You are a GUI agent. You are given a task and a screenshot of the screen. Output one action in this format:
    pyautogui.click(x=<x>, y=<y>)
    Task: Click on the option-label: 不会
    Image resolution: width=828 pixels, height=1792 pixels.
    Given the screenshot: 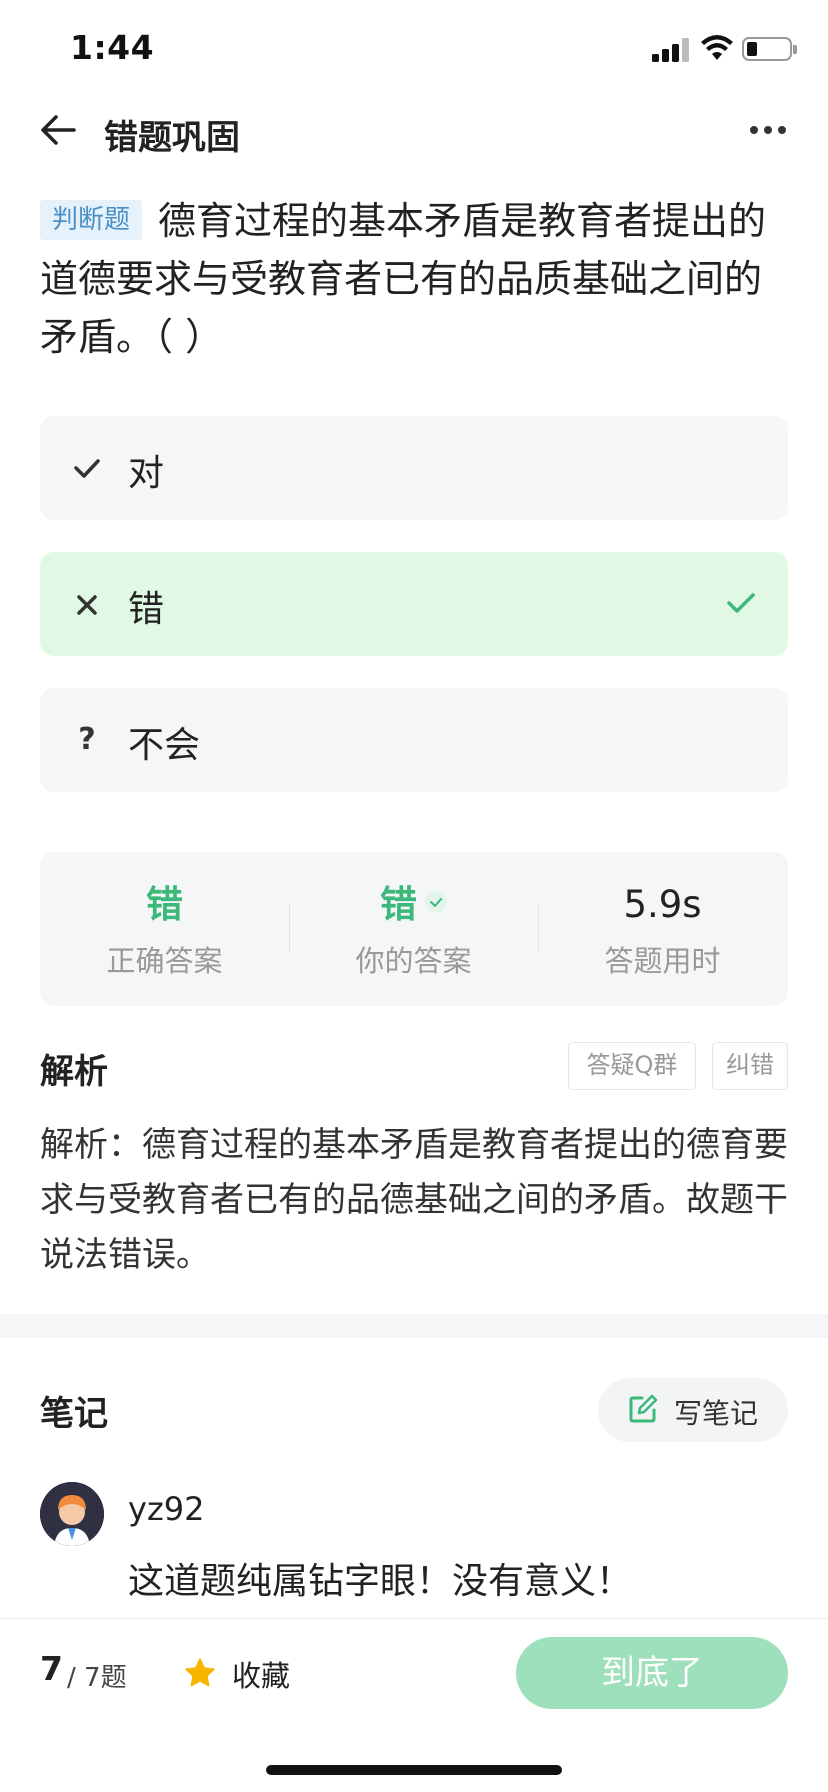 What is the action you would take?
    pyautogui.click(x=164, y=745)
    